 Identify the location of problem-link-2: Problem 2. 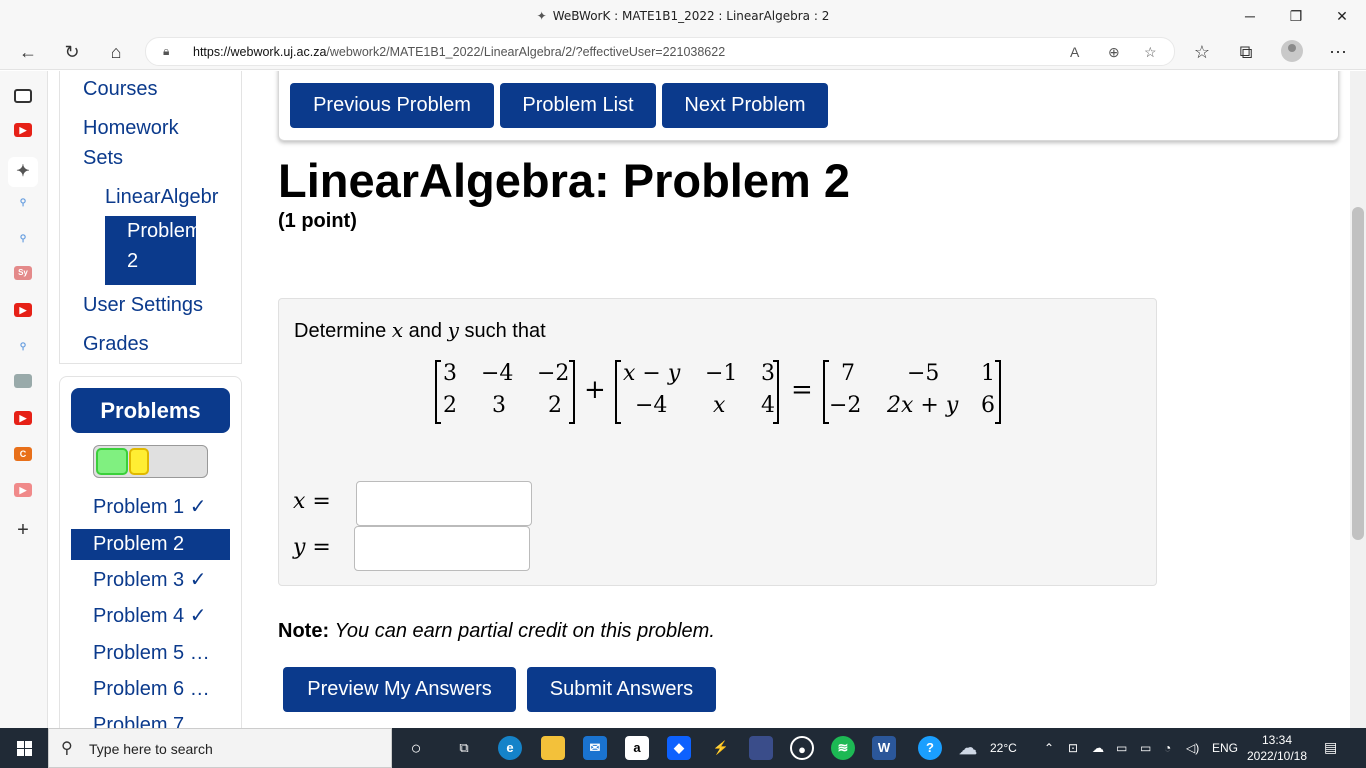
(150, 544).